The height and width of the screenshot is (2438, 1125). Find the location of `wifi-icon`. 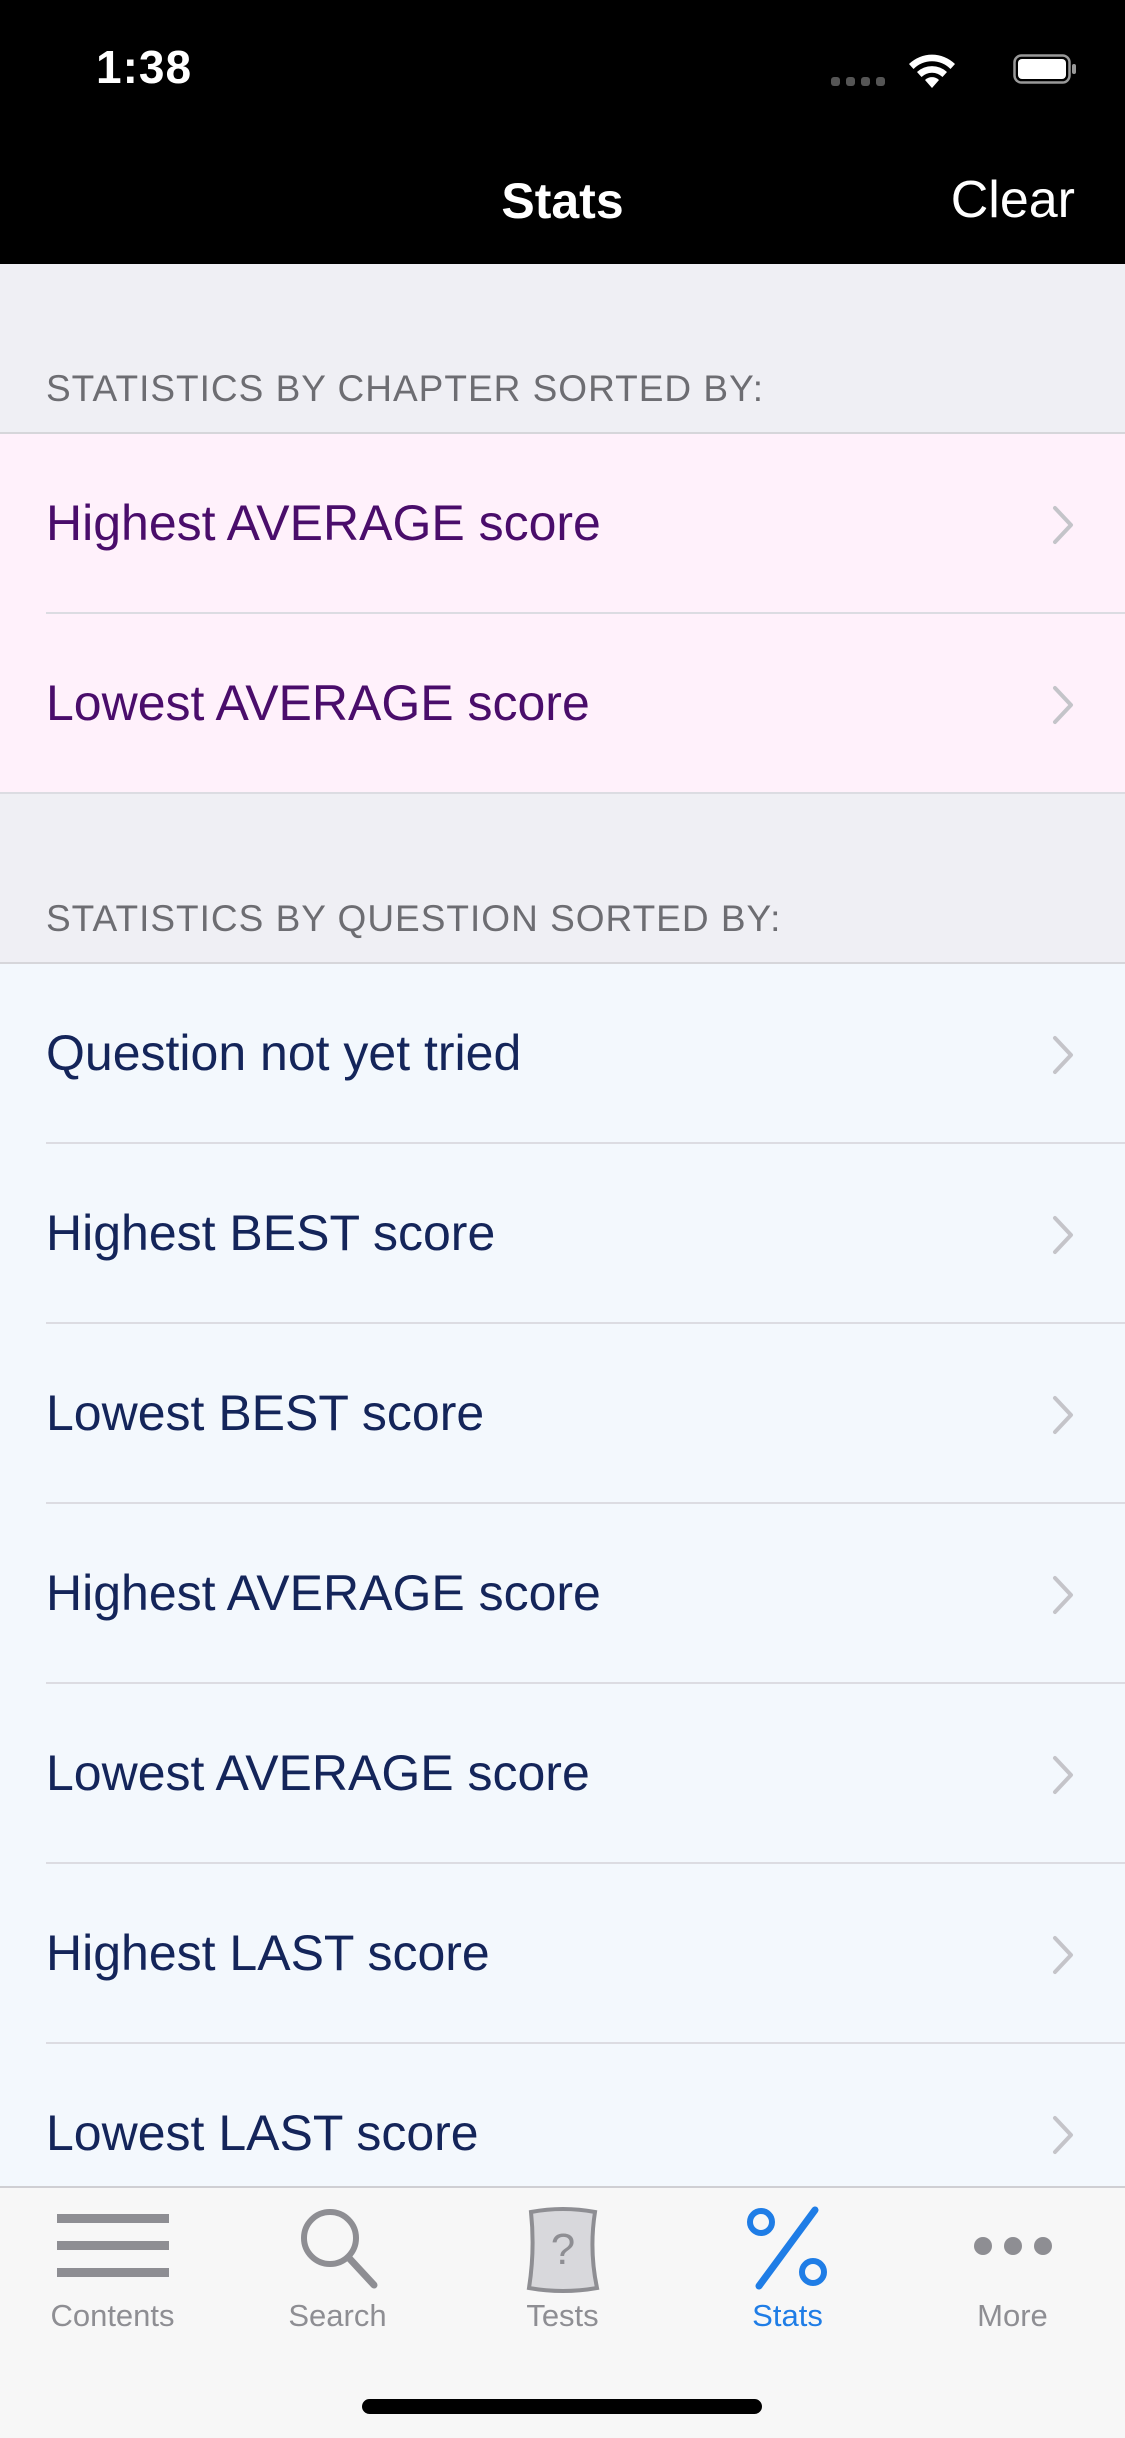

wifi-icon is located at coordinates (932, 71).